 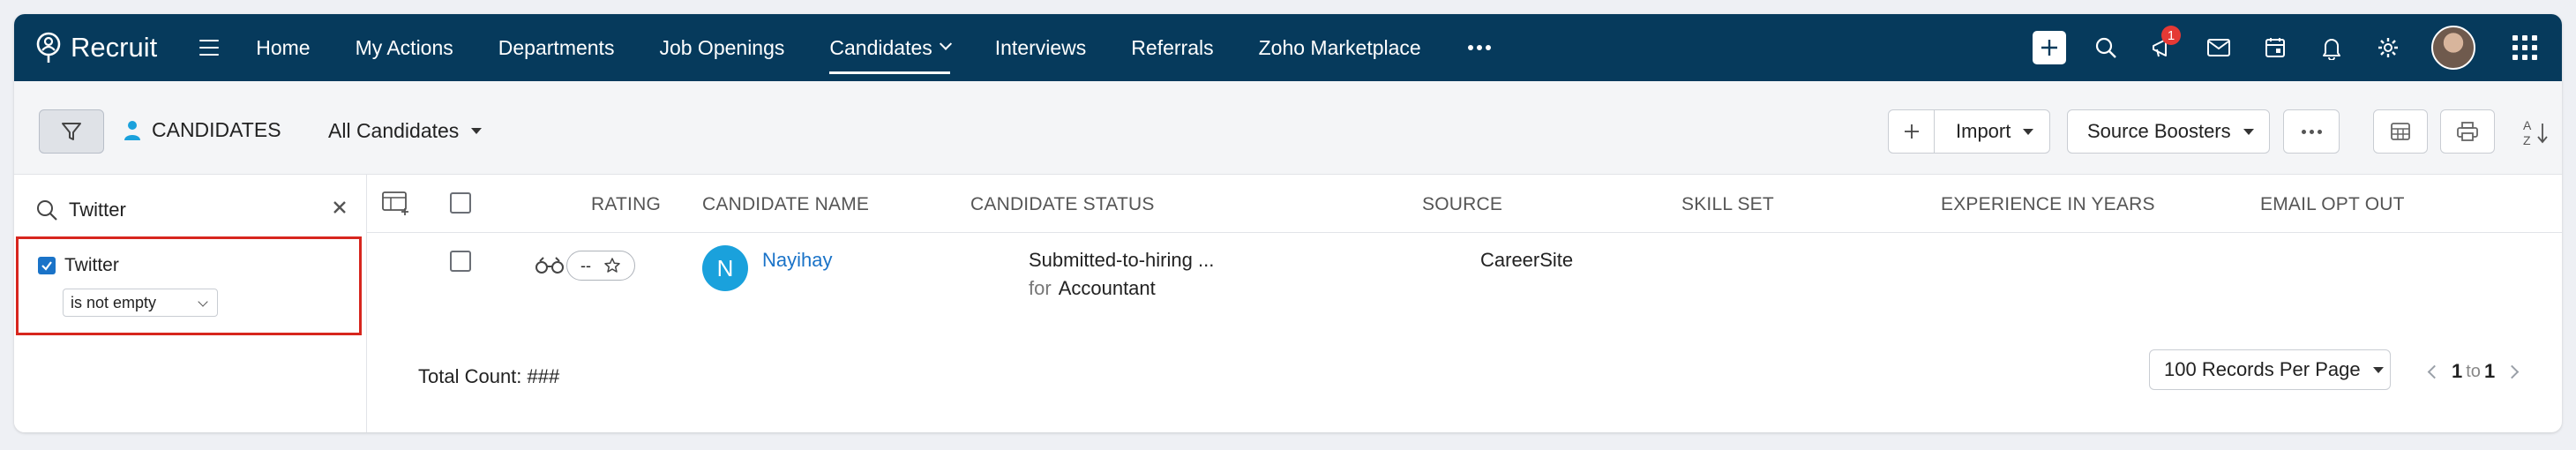 I want to click on announcements-button: 1, so click(x=2165, y=43).